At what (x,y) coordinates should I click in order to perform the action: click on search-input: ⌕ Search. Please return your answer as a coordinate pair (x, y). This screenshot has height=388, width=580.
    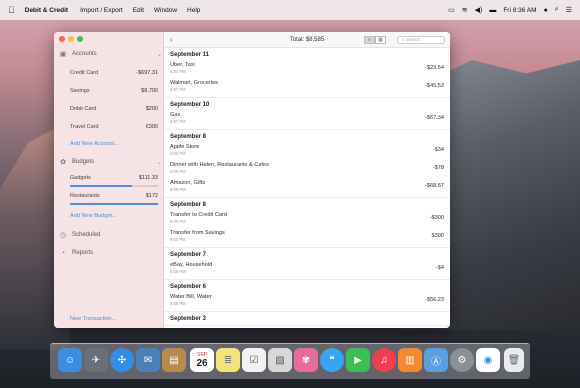
    Looking at the image, I should click on (421, 40).